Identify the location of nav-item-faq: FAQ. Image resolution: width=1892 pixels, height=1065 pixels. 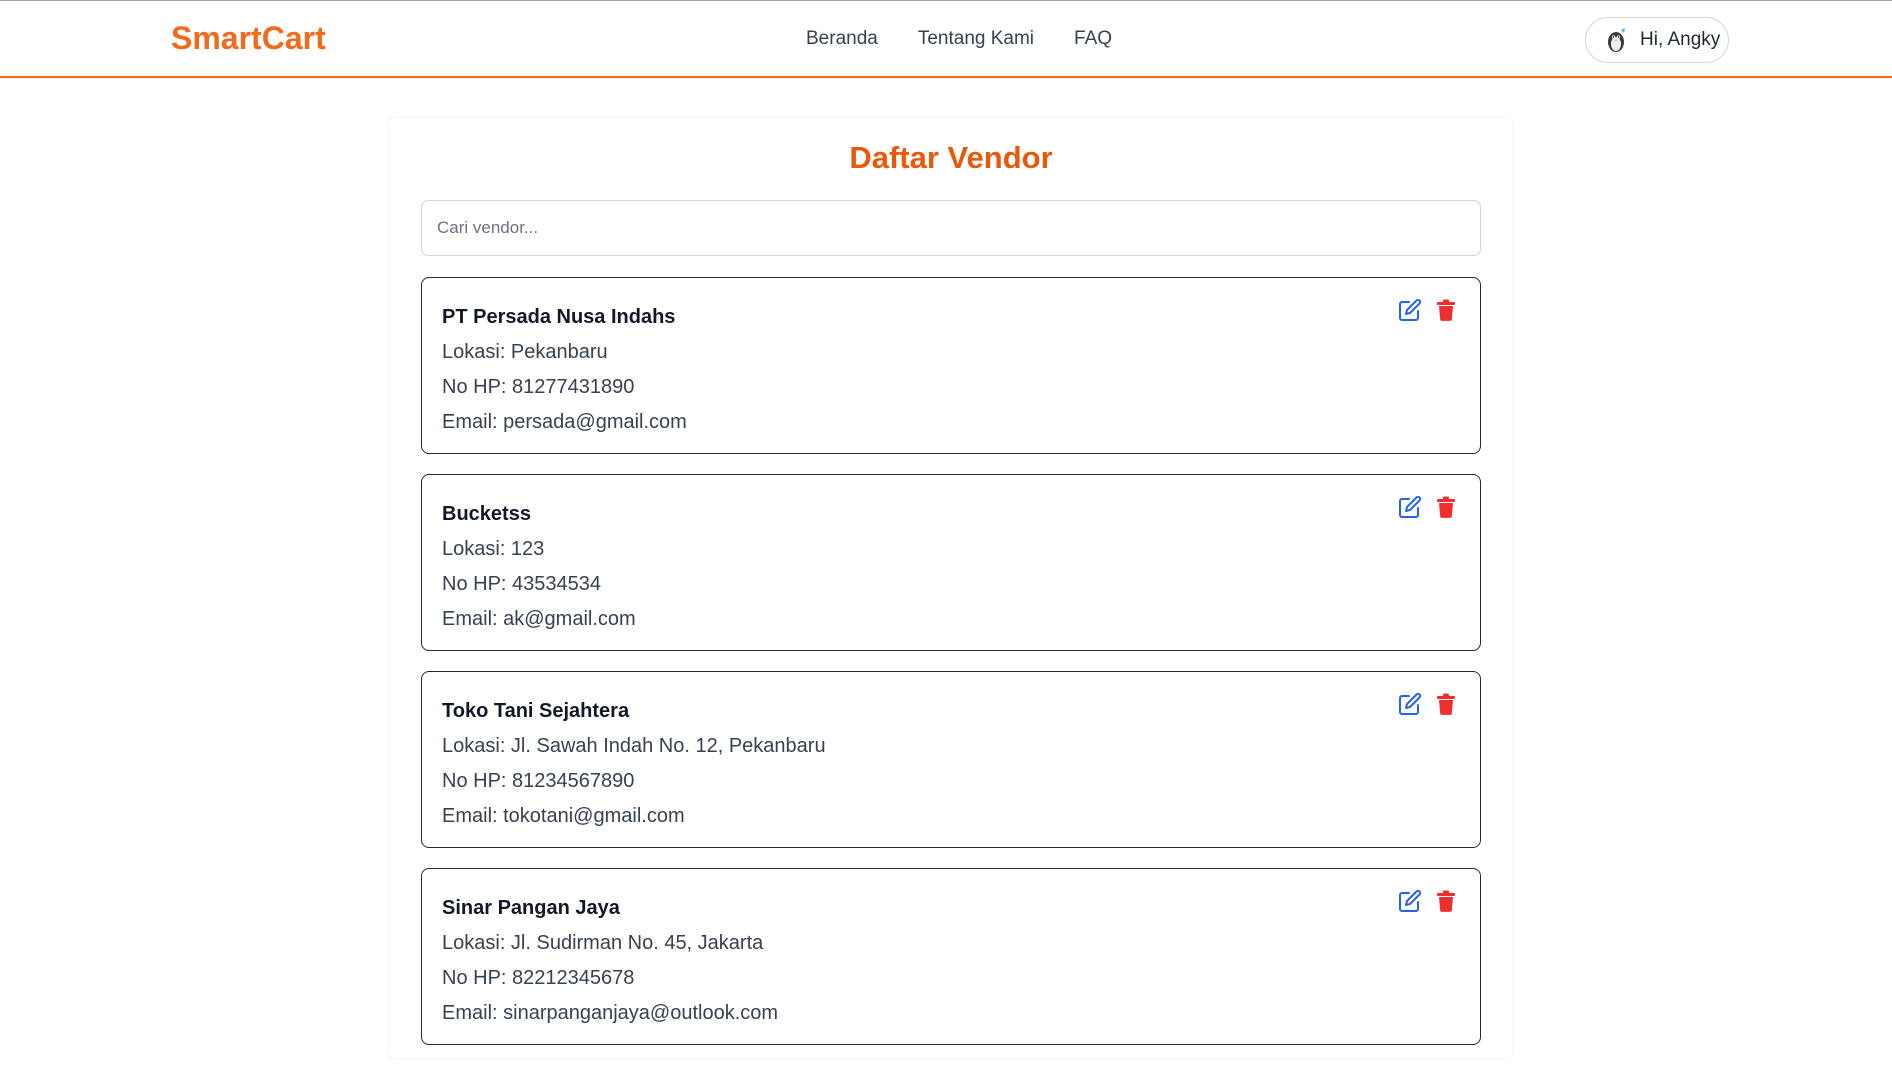
(1093, 39).